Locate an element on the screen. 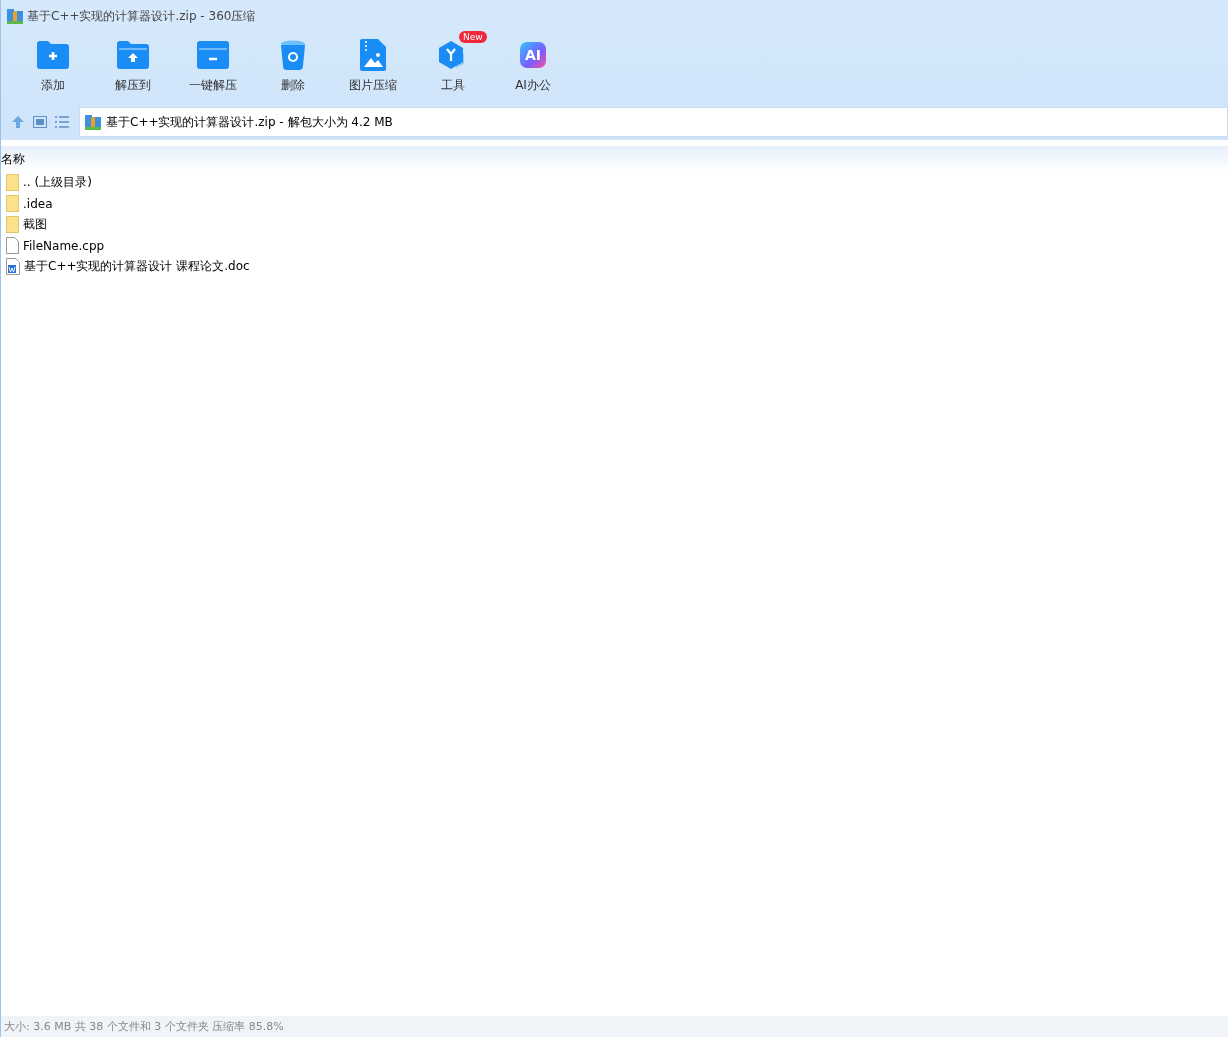 The height and width of the screenshot is (1037, 1228). folder-add-icon is located at coordinates (53, 55).